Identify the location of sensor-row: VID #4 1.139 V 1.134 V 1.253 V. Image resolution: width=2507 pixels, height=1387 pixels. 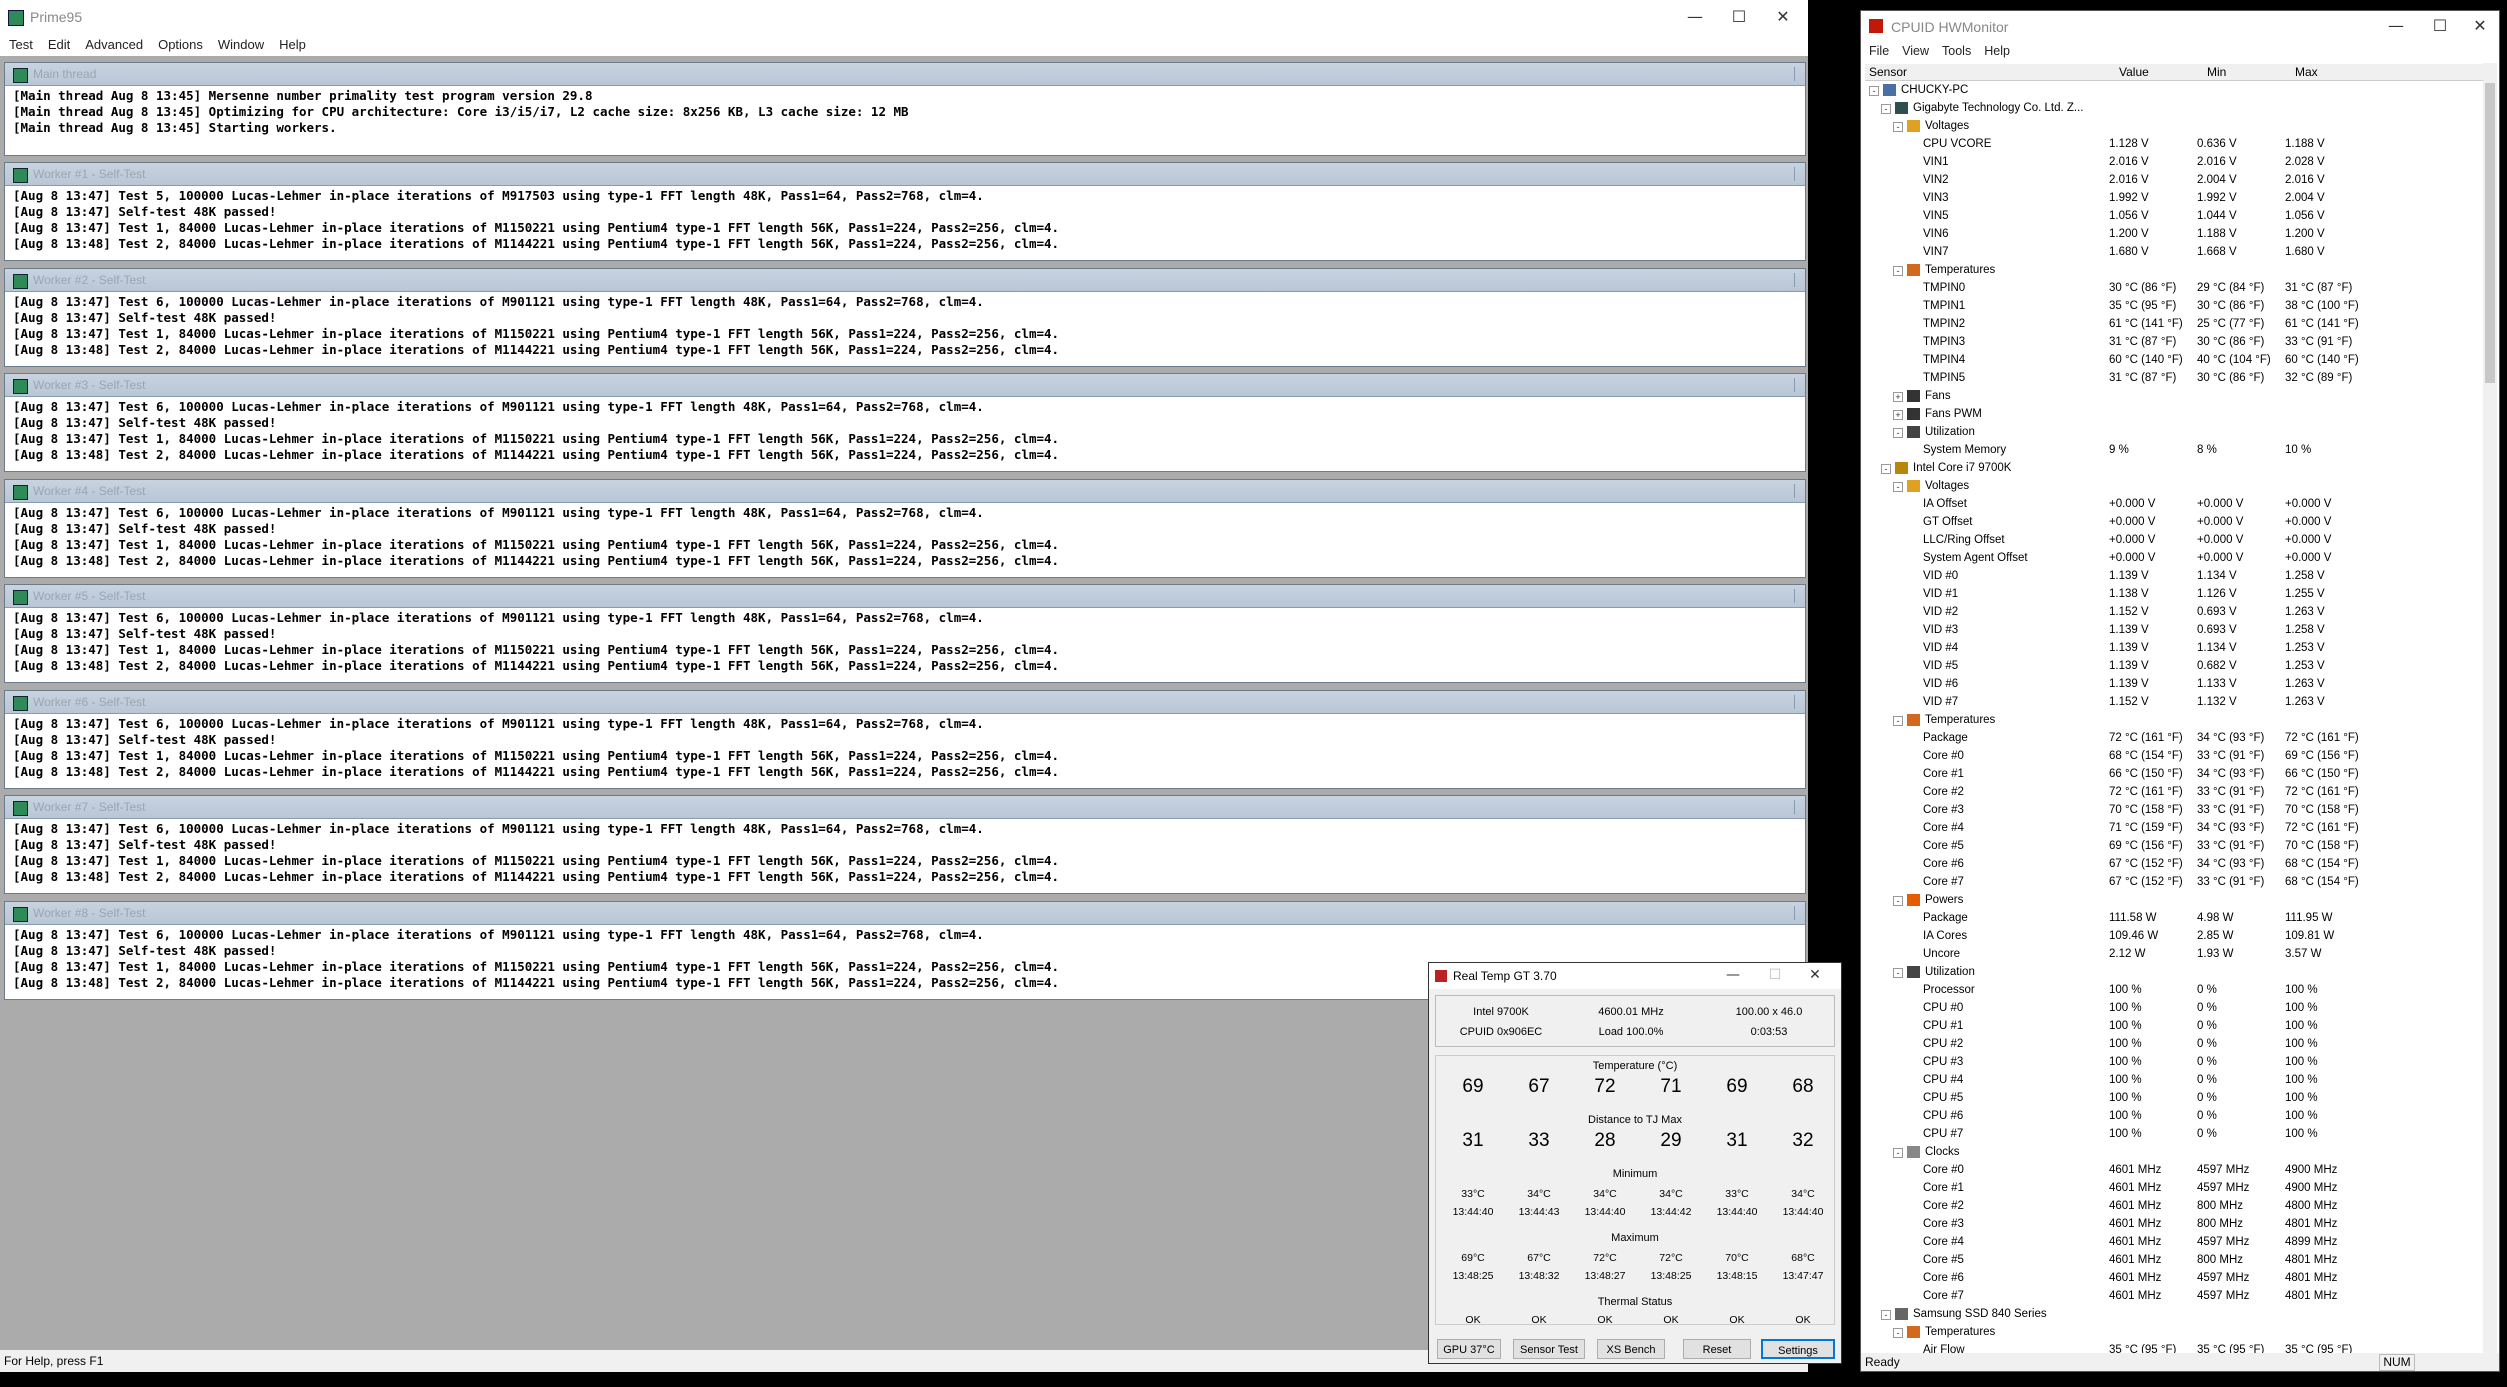
(2176, 648).